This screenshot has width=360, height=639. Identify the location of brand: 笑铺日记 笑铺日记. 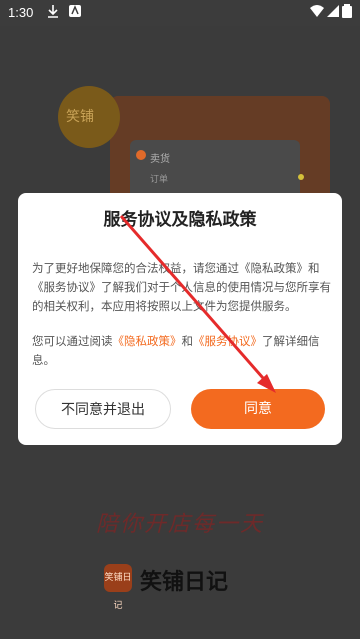
(184, 586).